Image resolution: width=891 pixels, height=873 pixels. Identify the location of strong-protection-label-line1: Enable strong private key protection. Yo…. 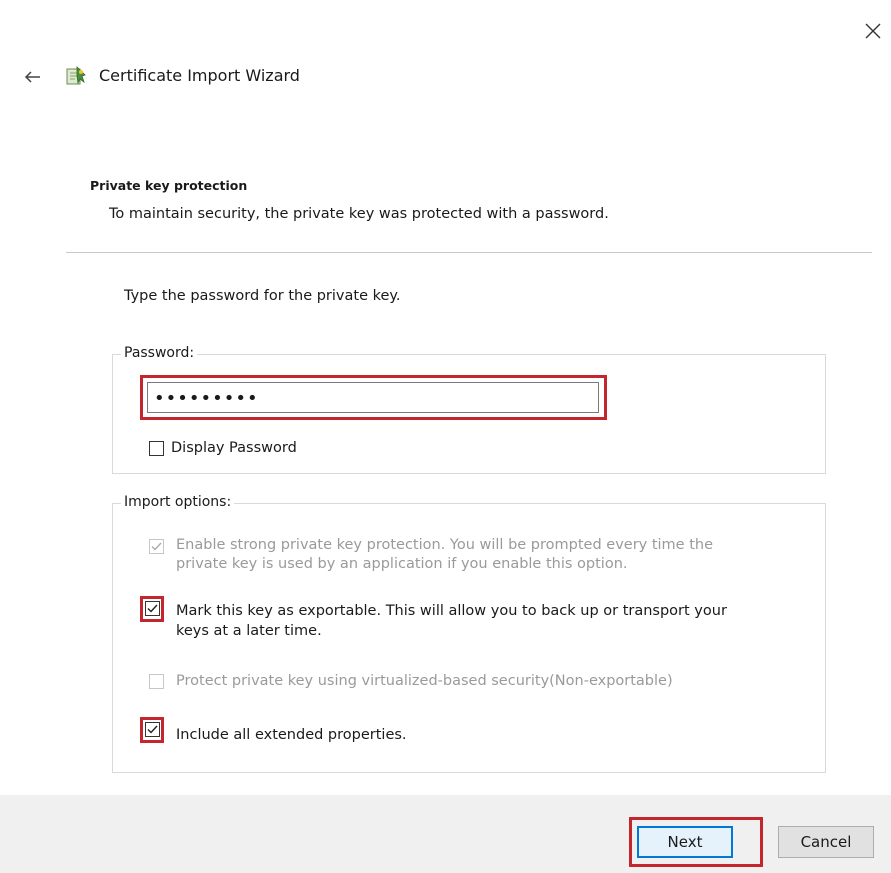
(445, 545).